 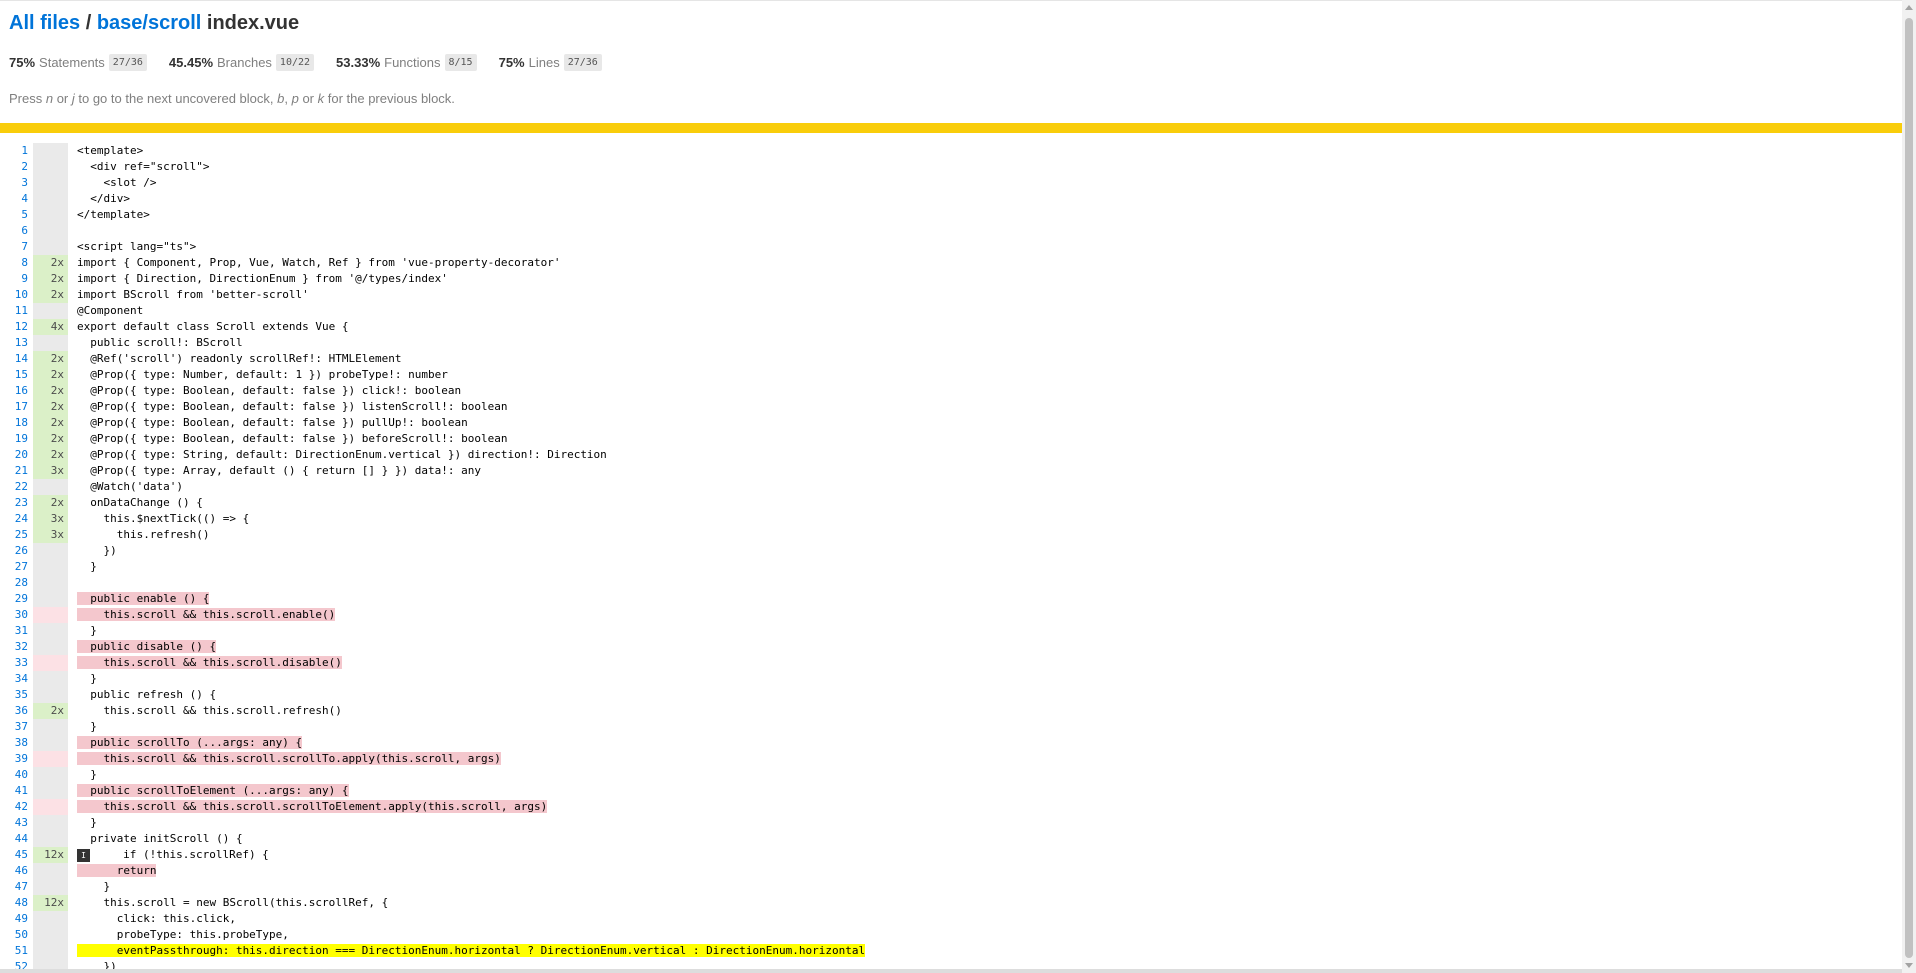 What do you see at coordinates (206, 614) in the screenshot?
I see `uncovered-statement: this.scroll && this.scroll.enable()` at bounding box center [206, 614].